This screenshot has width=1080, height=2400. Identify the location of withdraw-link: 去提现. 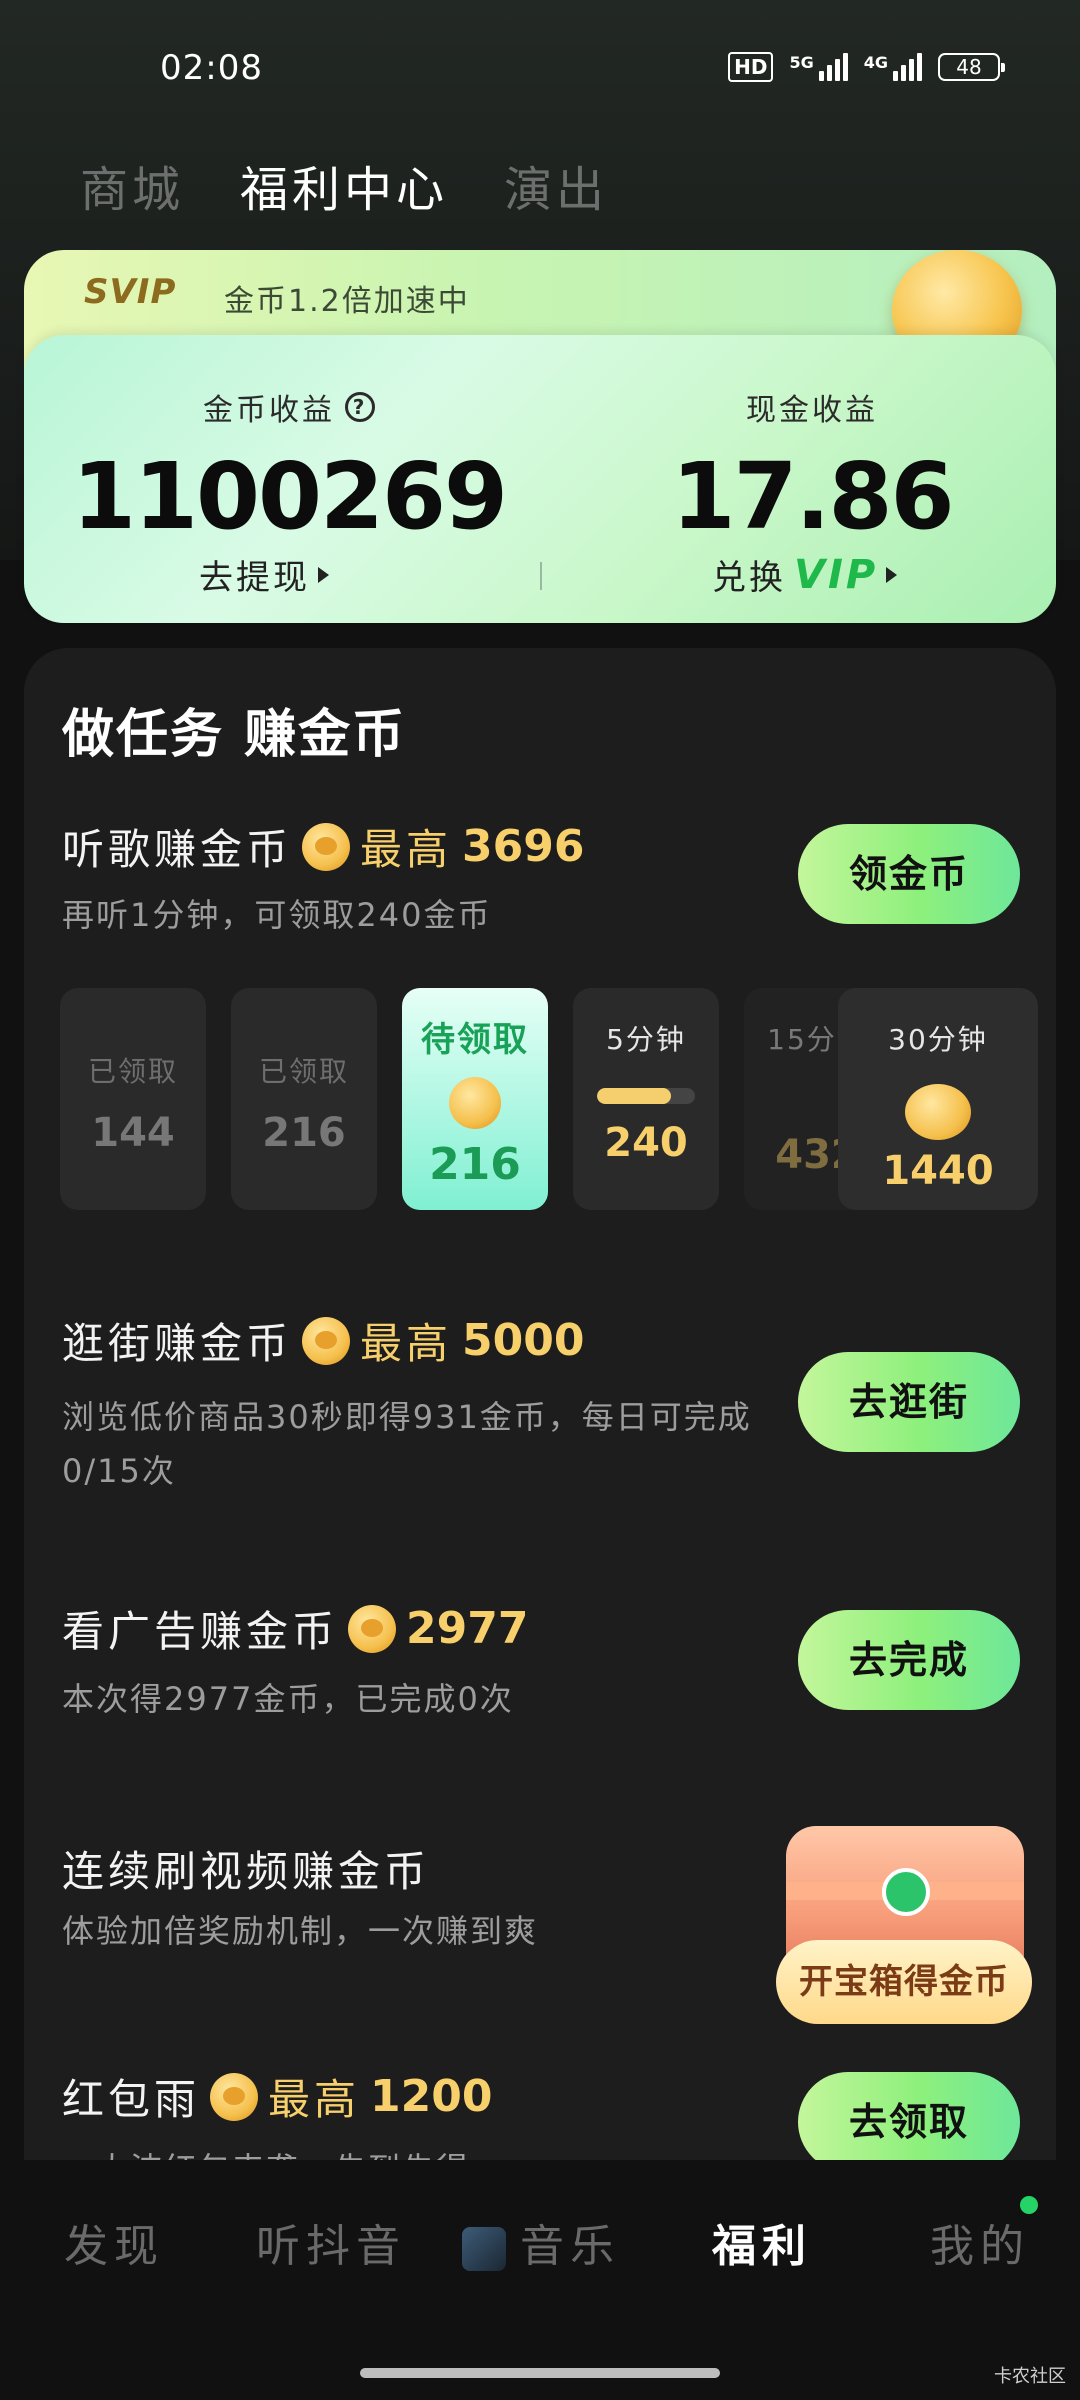
(264, 574).